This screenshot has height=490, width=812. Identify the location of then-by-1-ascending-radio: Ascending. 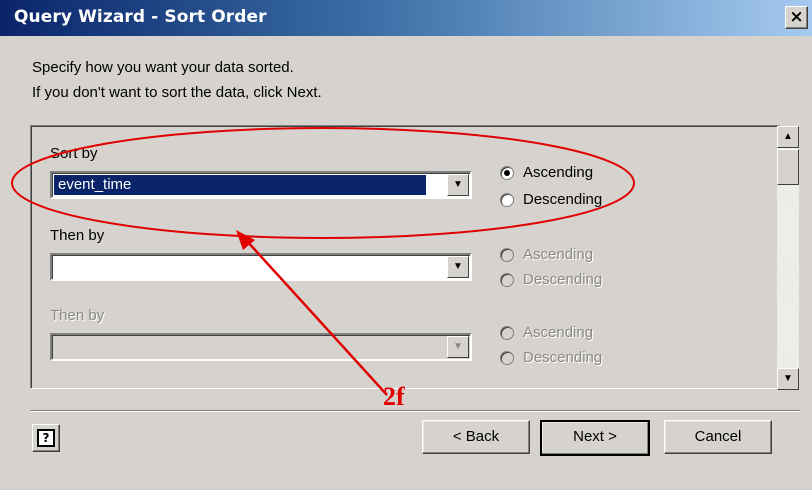
(546, 254).